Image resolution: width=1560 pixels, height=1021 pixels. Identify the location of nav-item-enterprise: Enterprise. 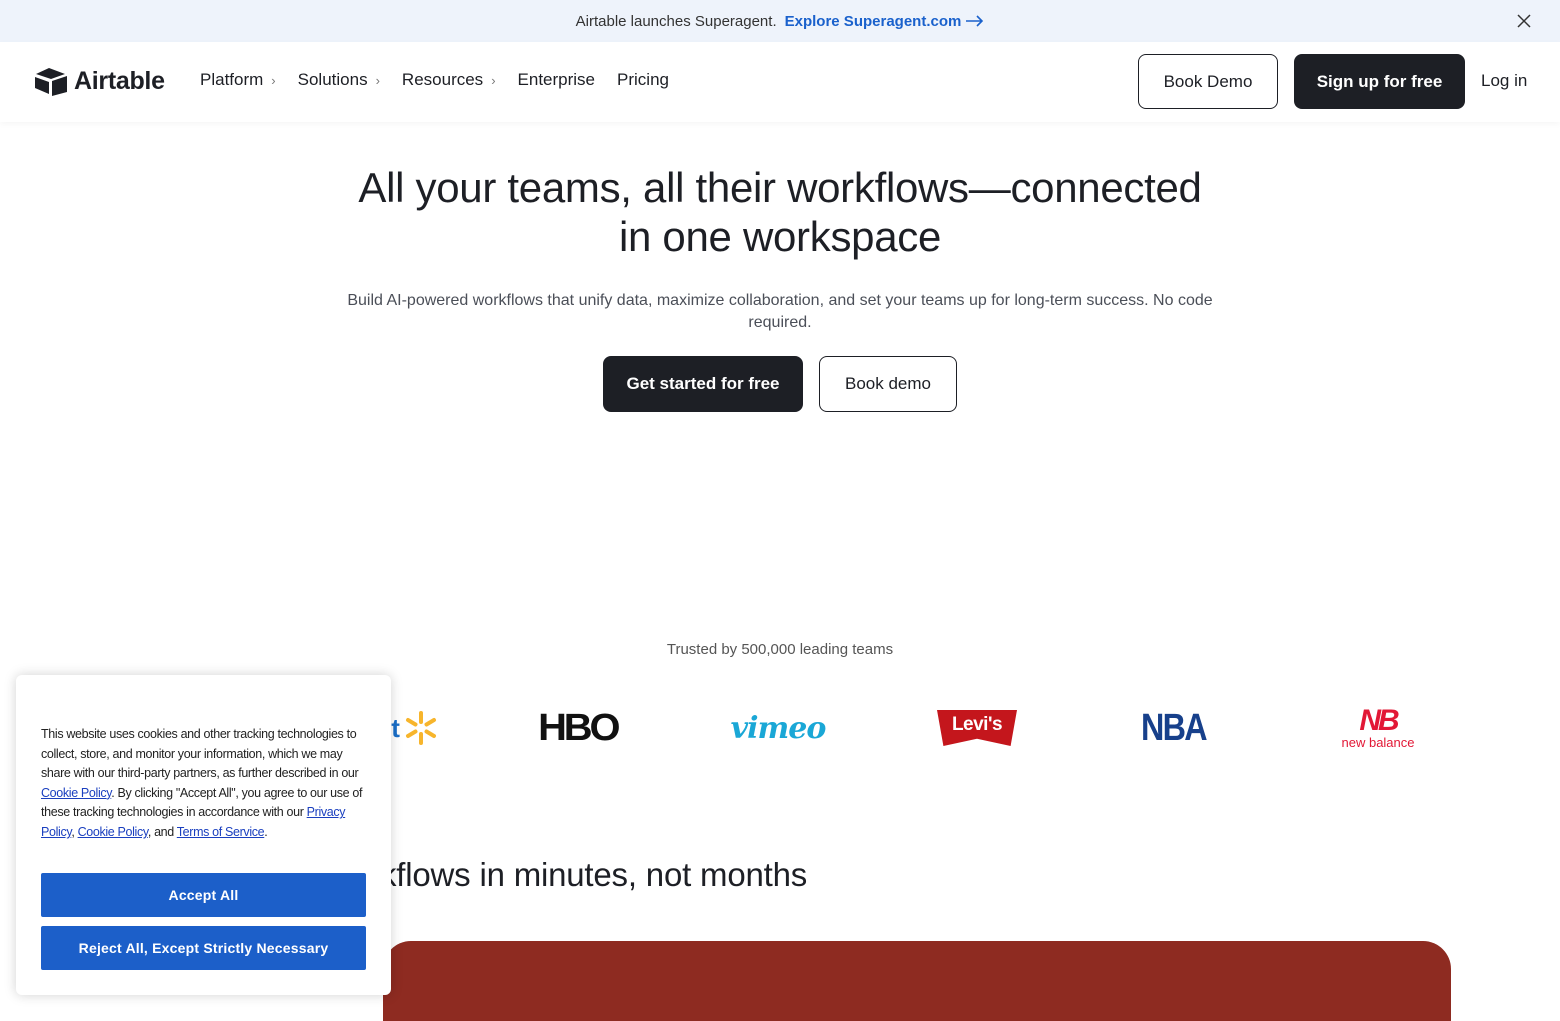
(556, 80).